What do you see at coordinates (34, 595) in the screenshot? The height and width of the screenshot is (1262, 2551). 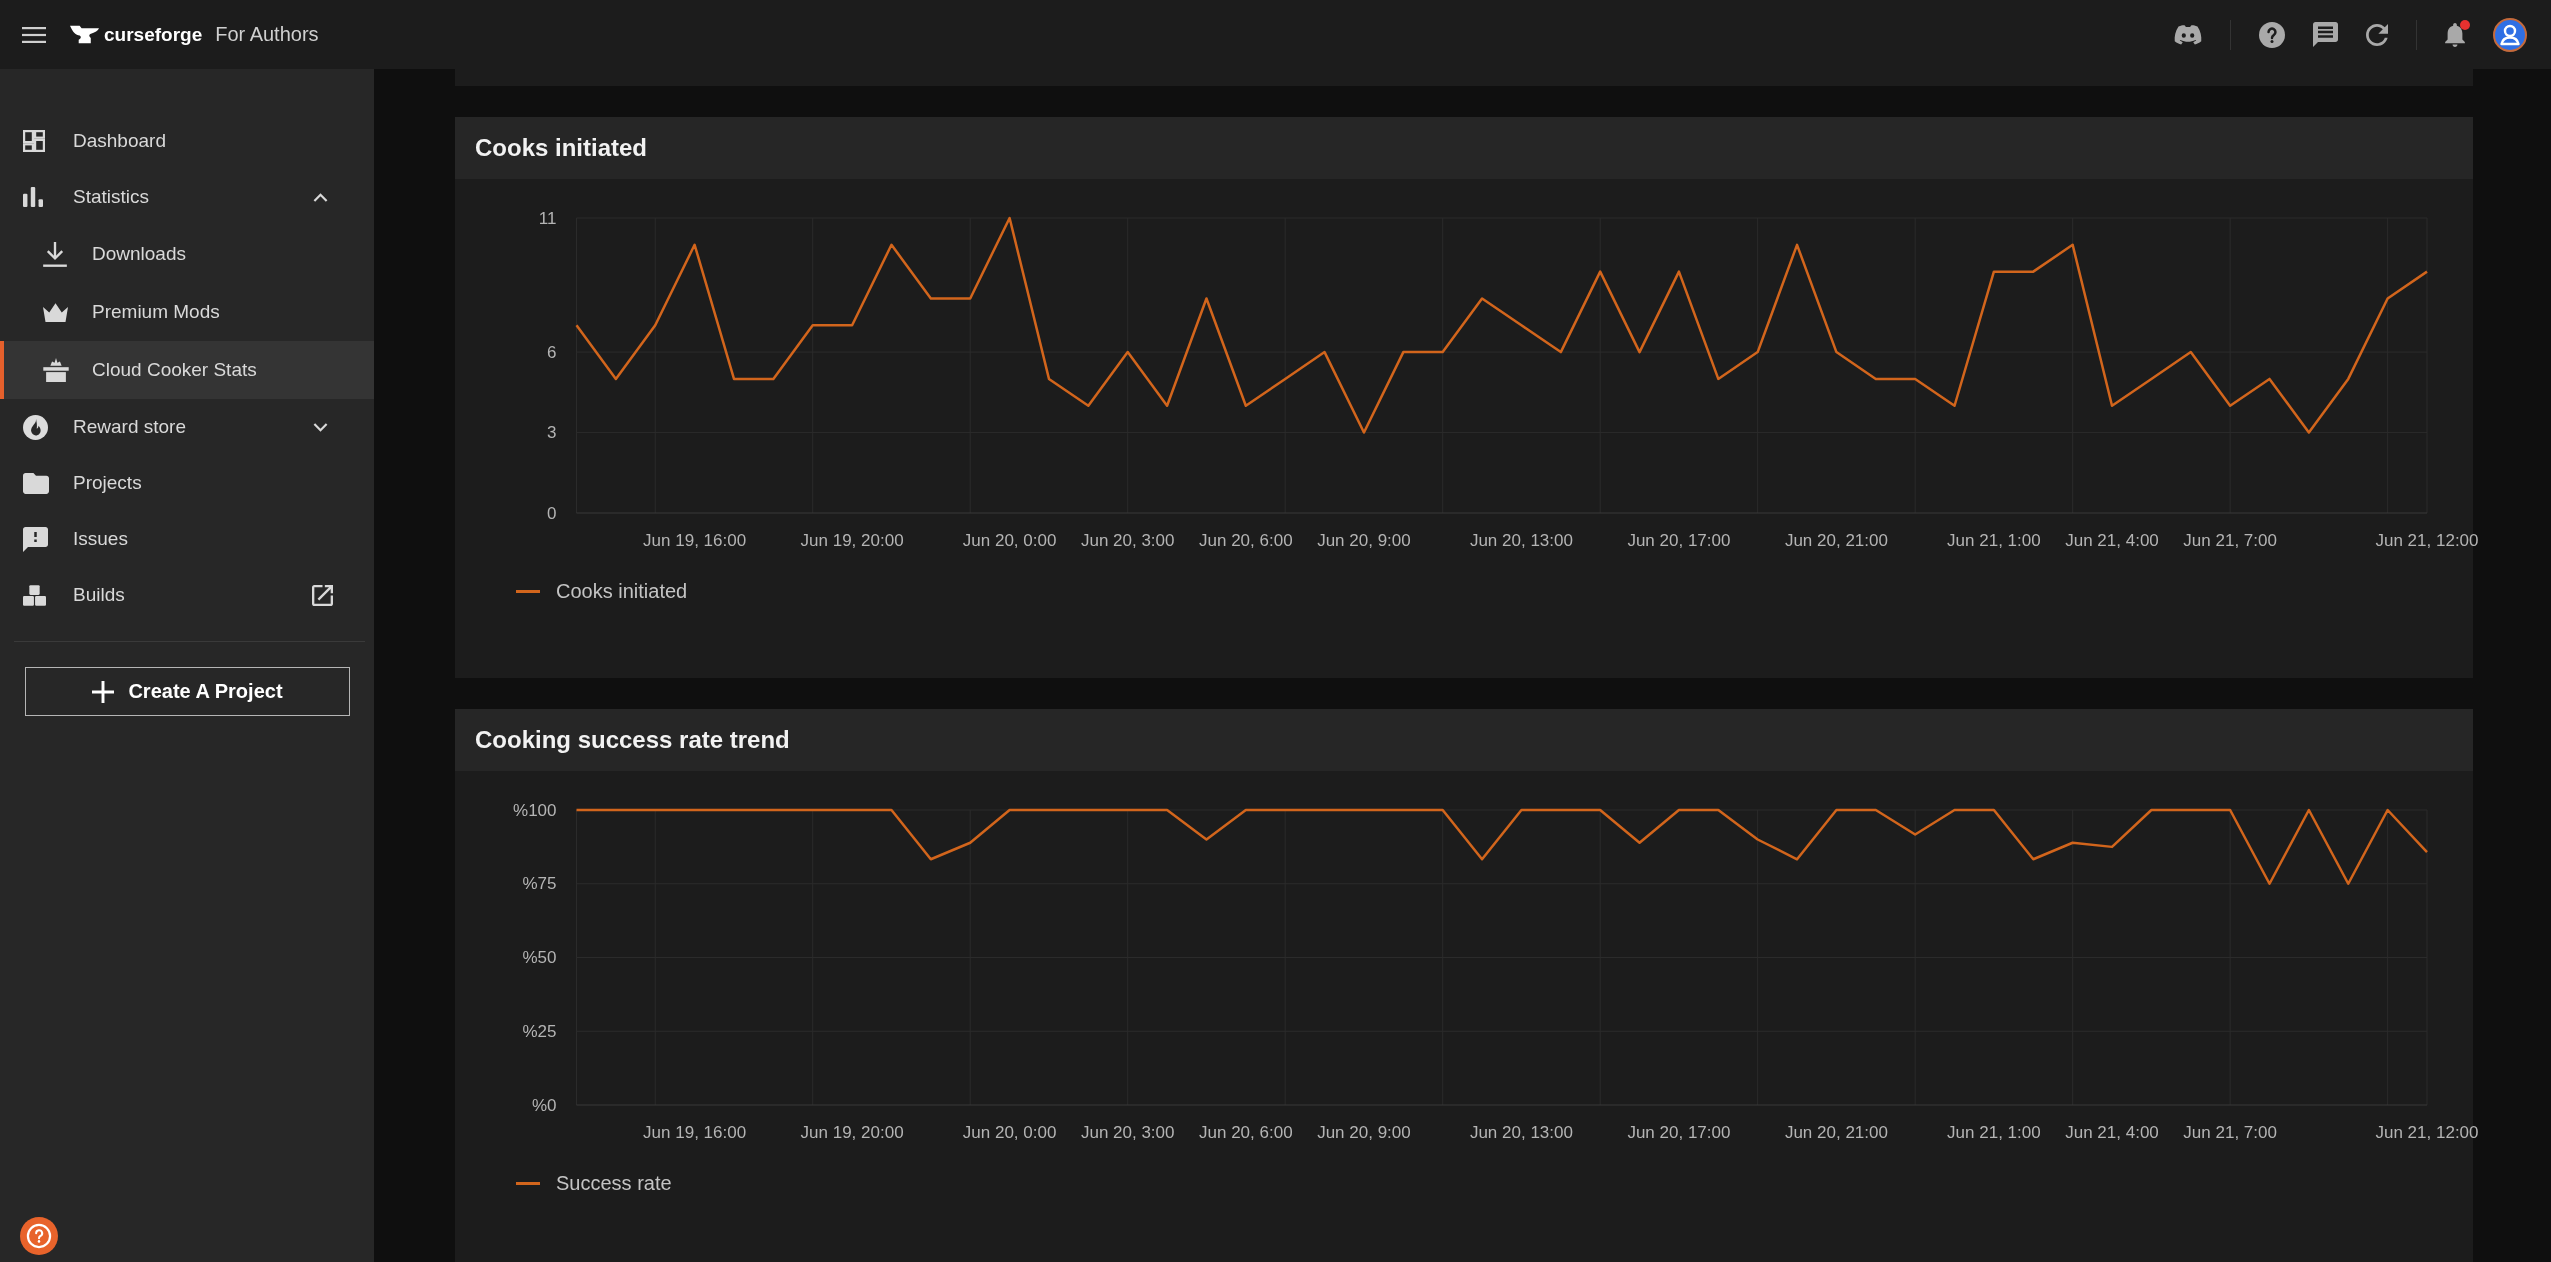 I see `blocks-icon` at bounding box center [34, 595].